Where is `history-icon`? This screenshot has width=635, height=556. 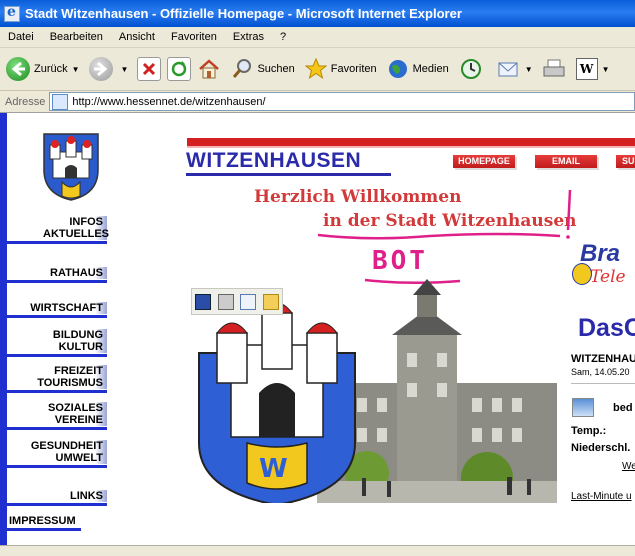
history-icon is located at coordinates (471, 69).